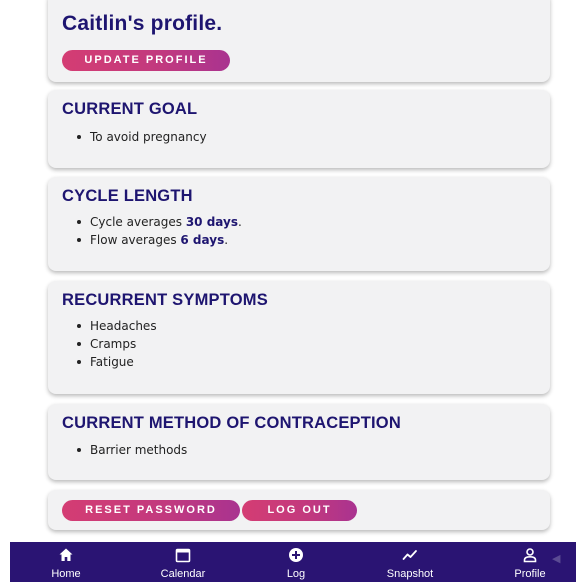 The height and width of the screenshot is (582, 576). What do you see at coordinates (183, 574) in the screenshot?
I see `nav-label-calendar: Calendar` at bounding box center [183, 574].